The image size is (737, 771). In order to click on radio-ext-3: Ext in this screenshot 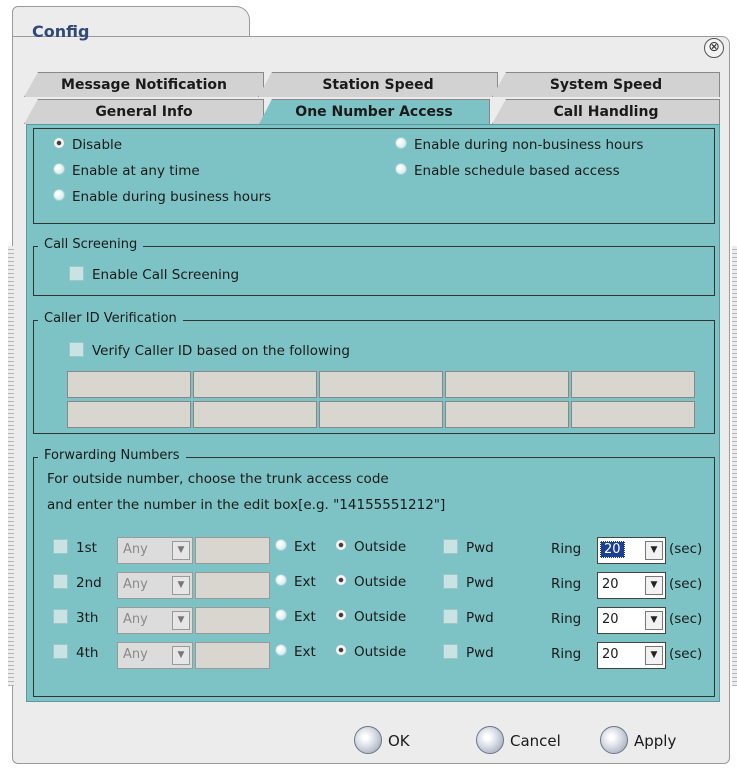, I will do `click(295, 617)`.